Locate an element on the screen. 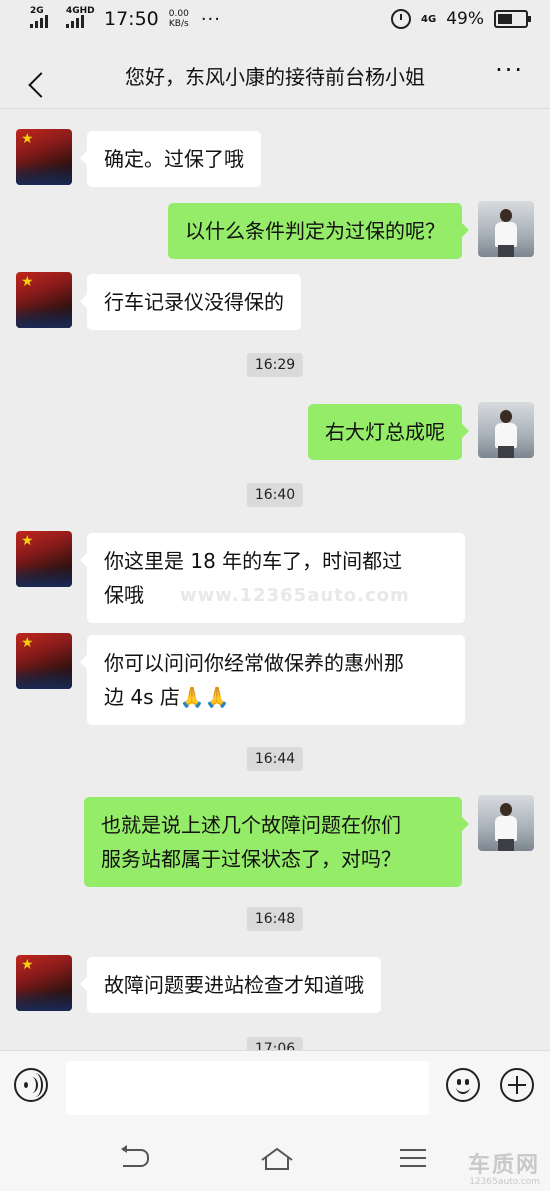  battery-icon is located at coordinates (512, 19).